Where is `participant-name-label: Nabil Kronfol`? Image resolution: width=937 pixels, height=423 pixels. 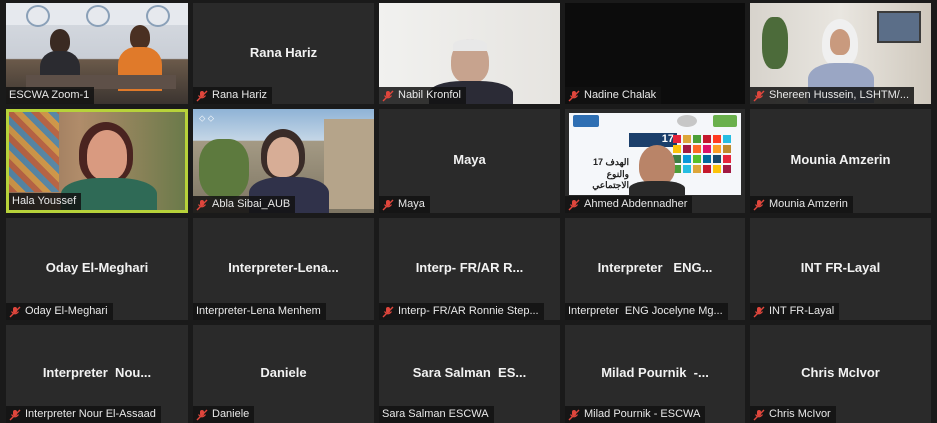
participant-name-label: Nabil Kronfol is located at coordinates (422, 95).